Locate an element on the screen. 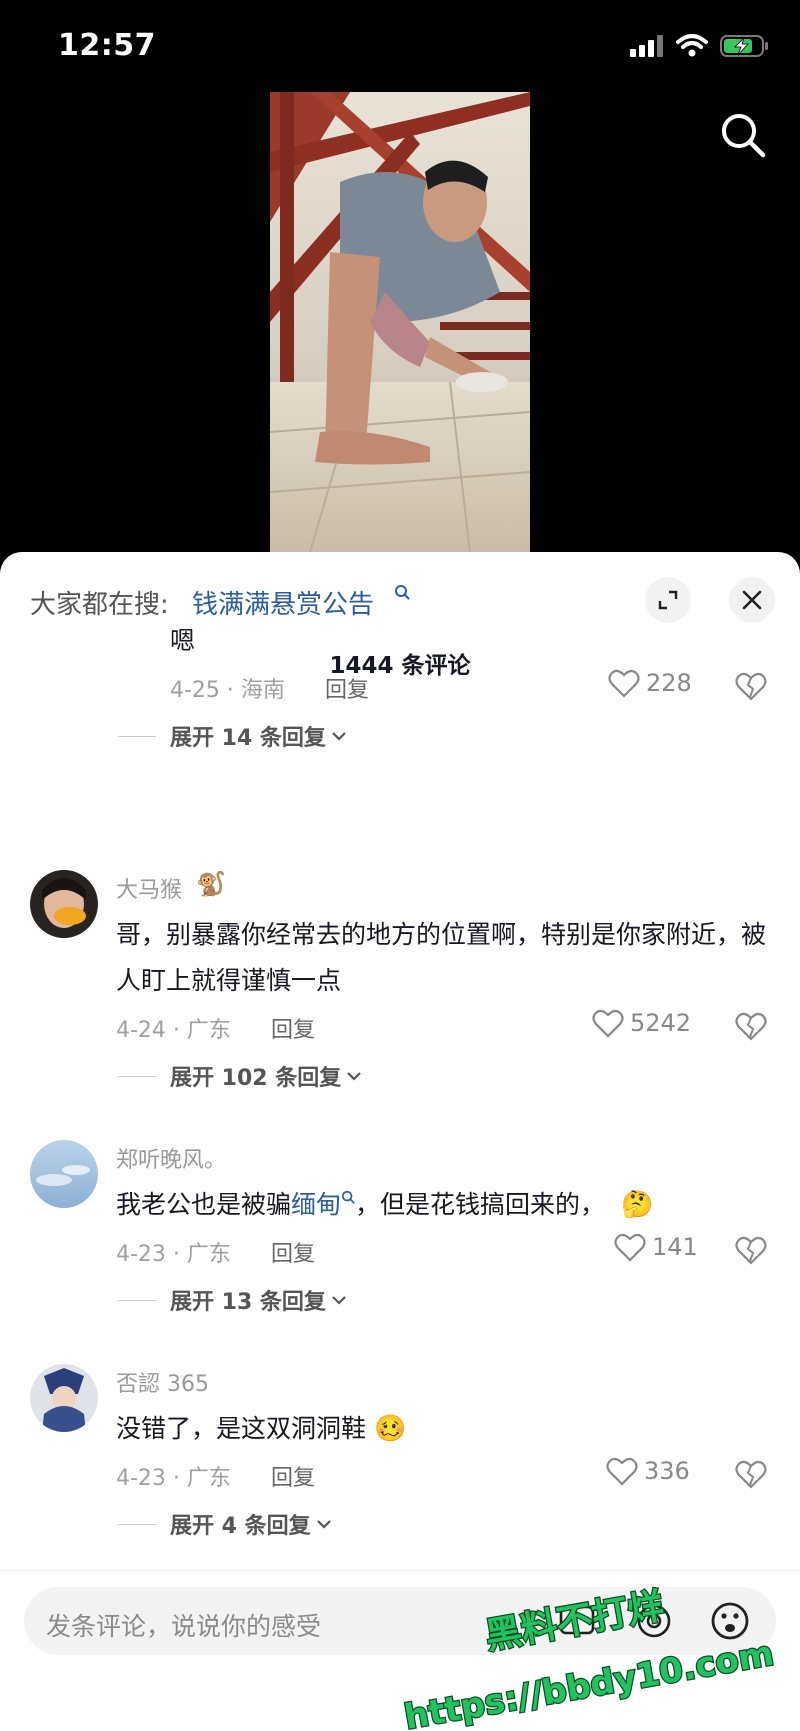 This screenshot has width=800, height=1731. expand-button is located at coordinates (668, 600).